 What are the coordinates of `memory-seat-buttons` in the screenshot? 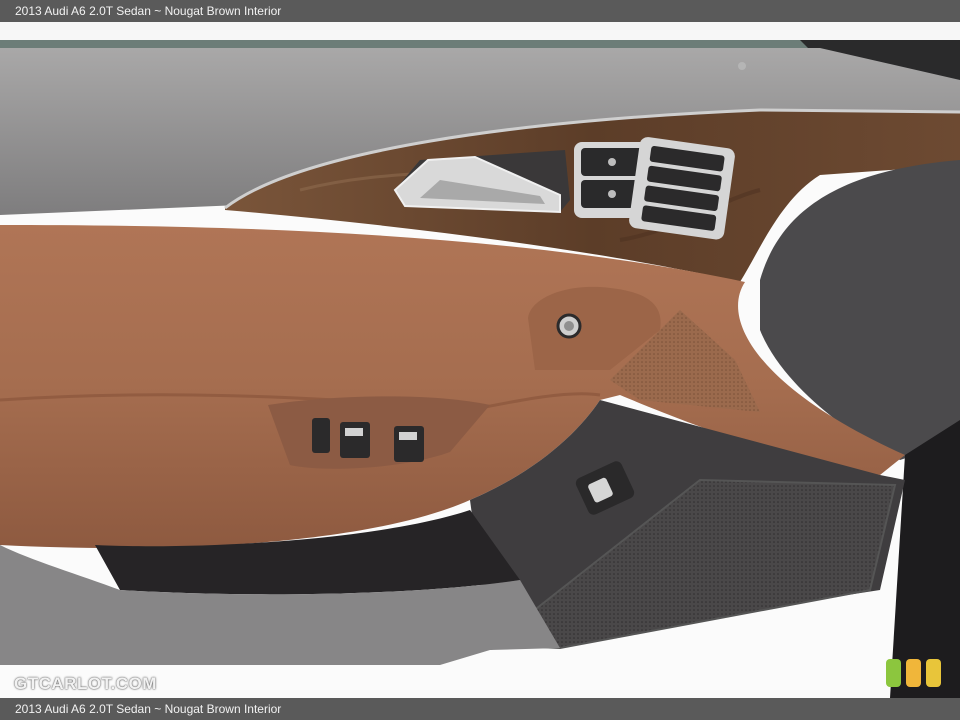 It's located at (682, 188).